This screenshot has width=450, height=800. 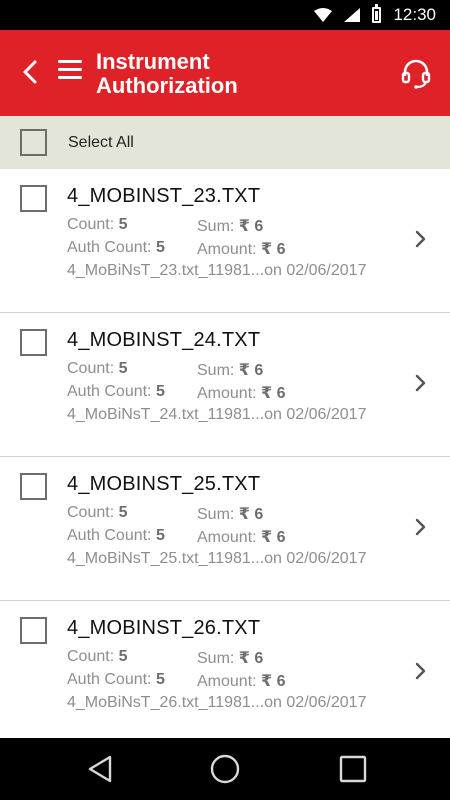 I want to click on page-title-line2: Authorization, so click(x=167, y=85).